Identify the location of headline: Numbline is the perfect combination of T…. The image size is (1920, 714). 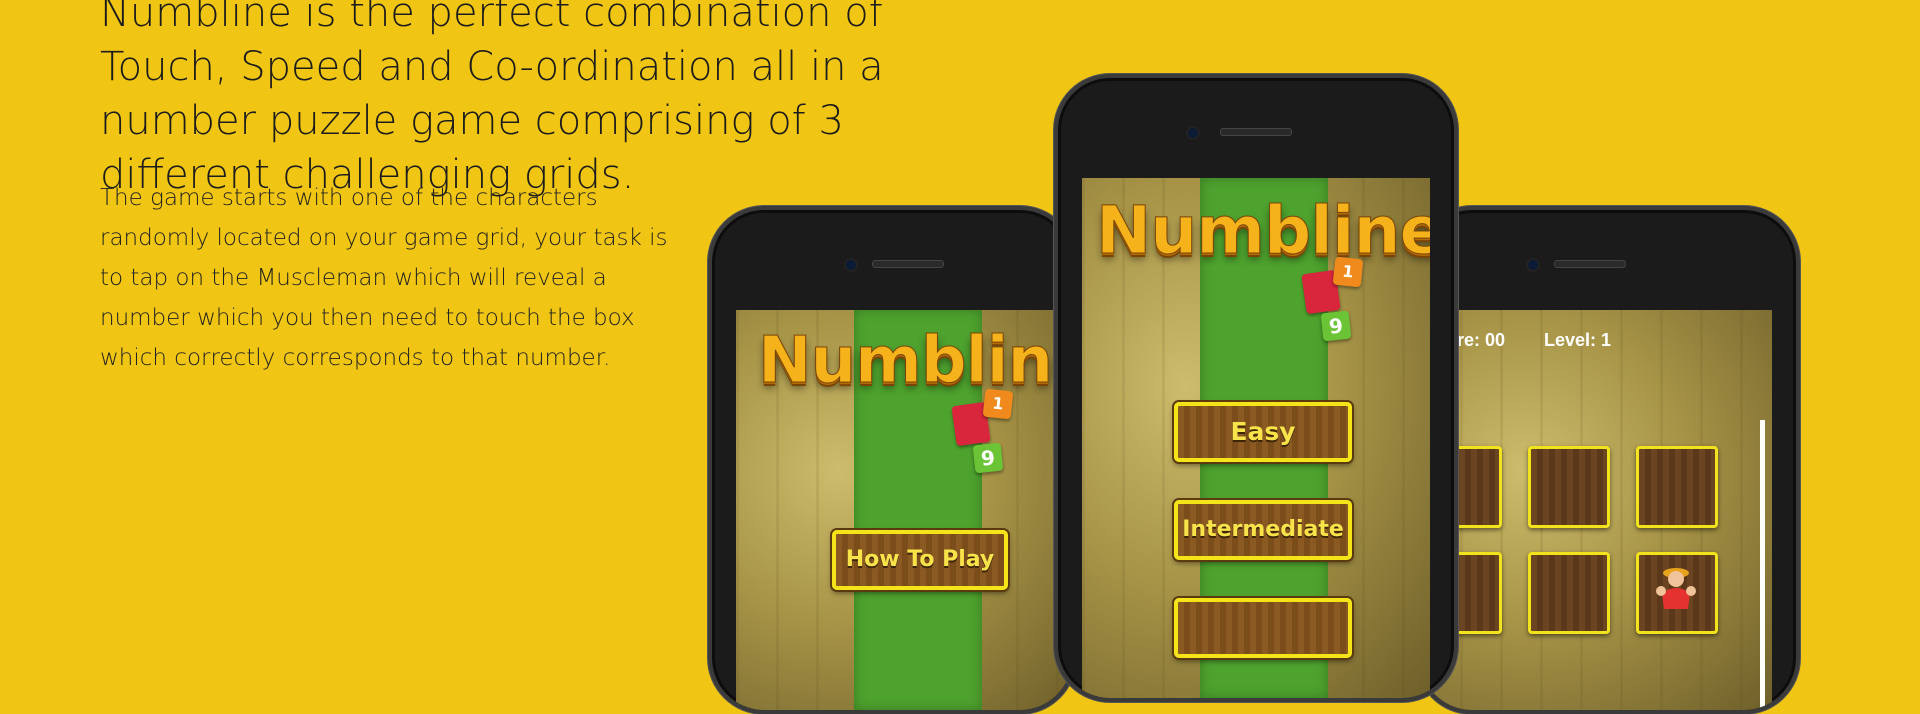
(492, 99).